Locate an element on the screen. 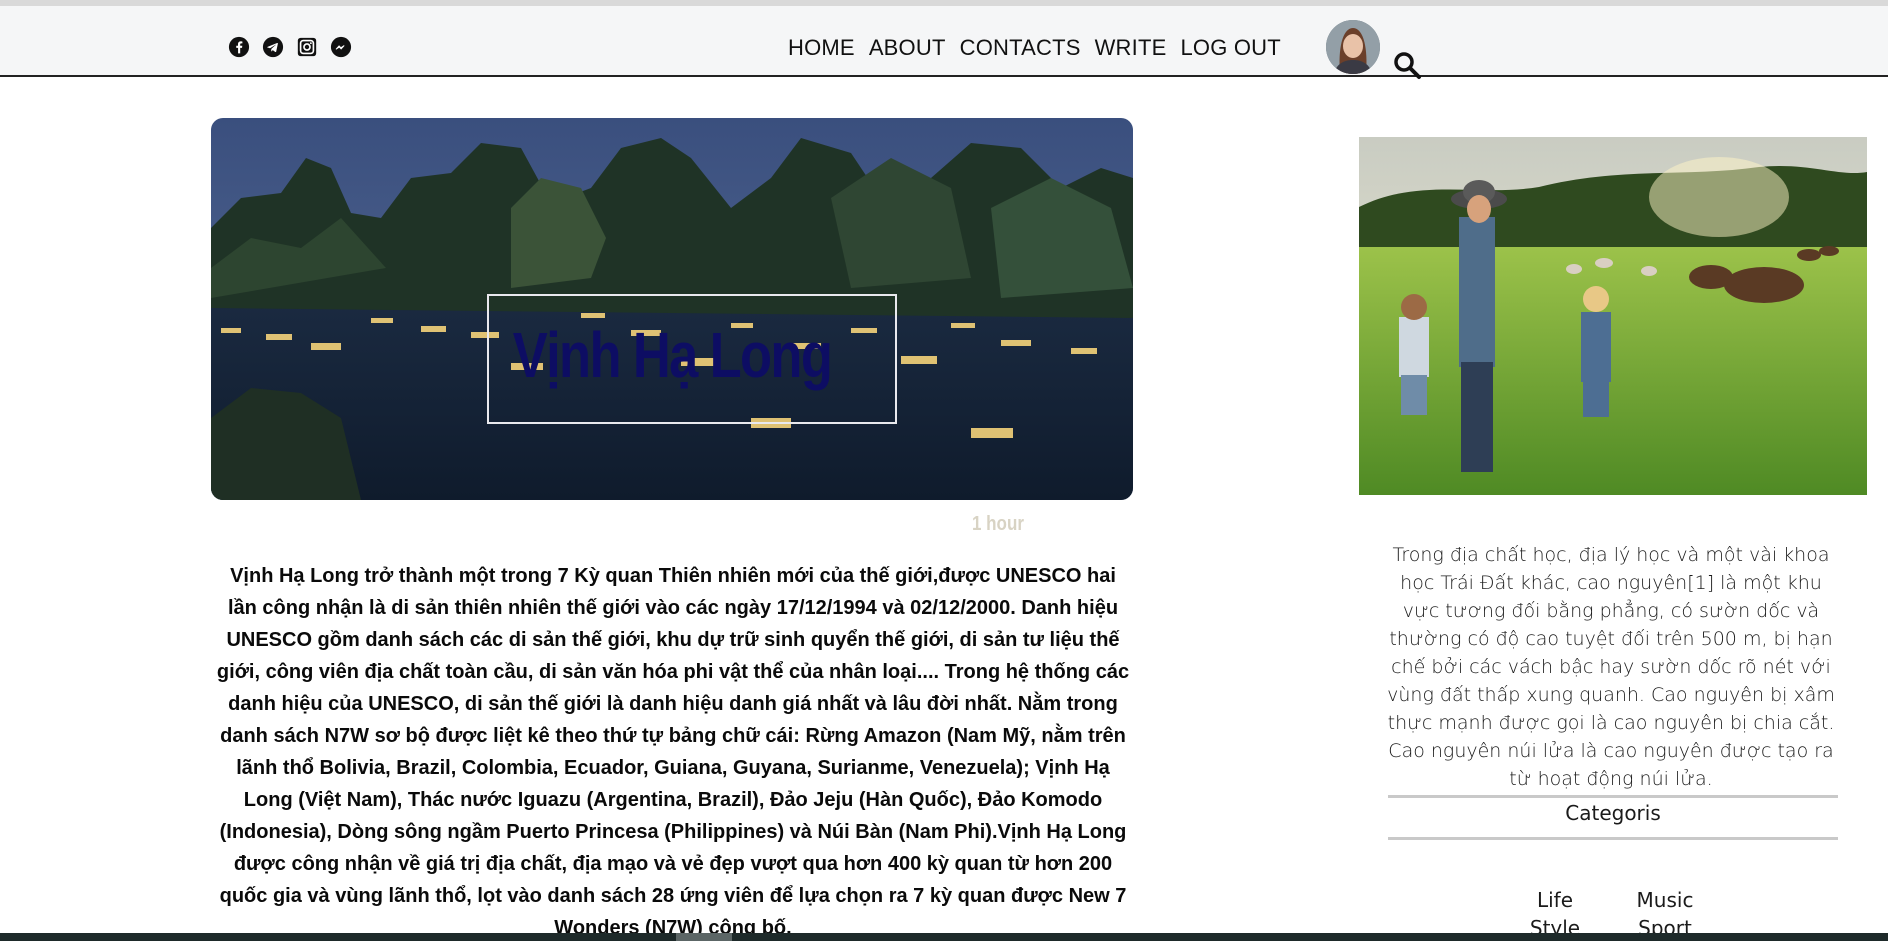 The height and width of the screenshot is (944, 1888). nav-logout: LOG OUT is located at coordinates (1230, 48).